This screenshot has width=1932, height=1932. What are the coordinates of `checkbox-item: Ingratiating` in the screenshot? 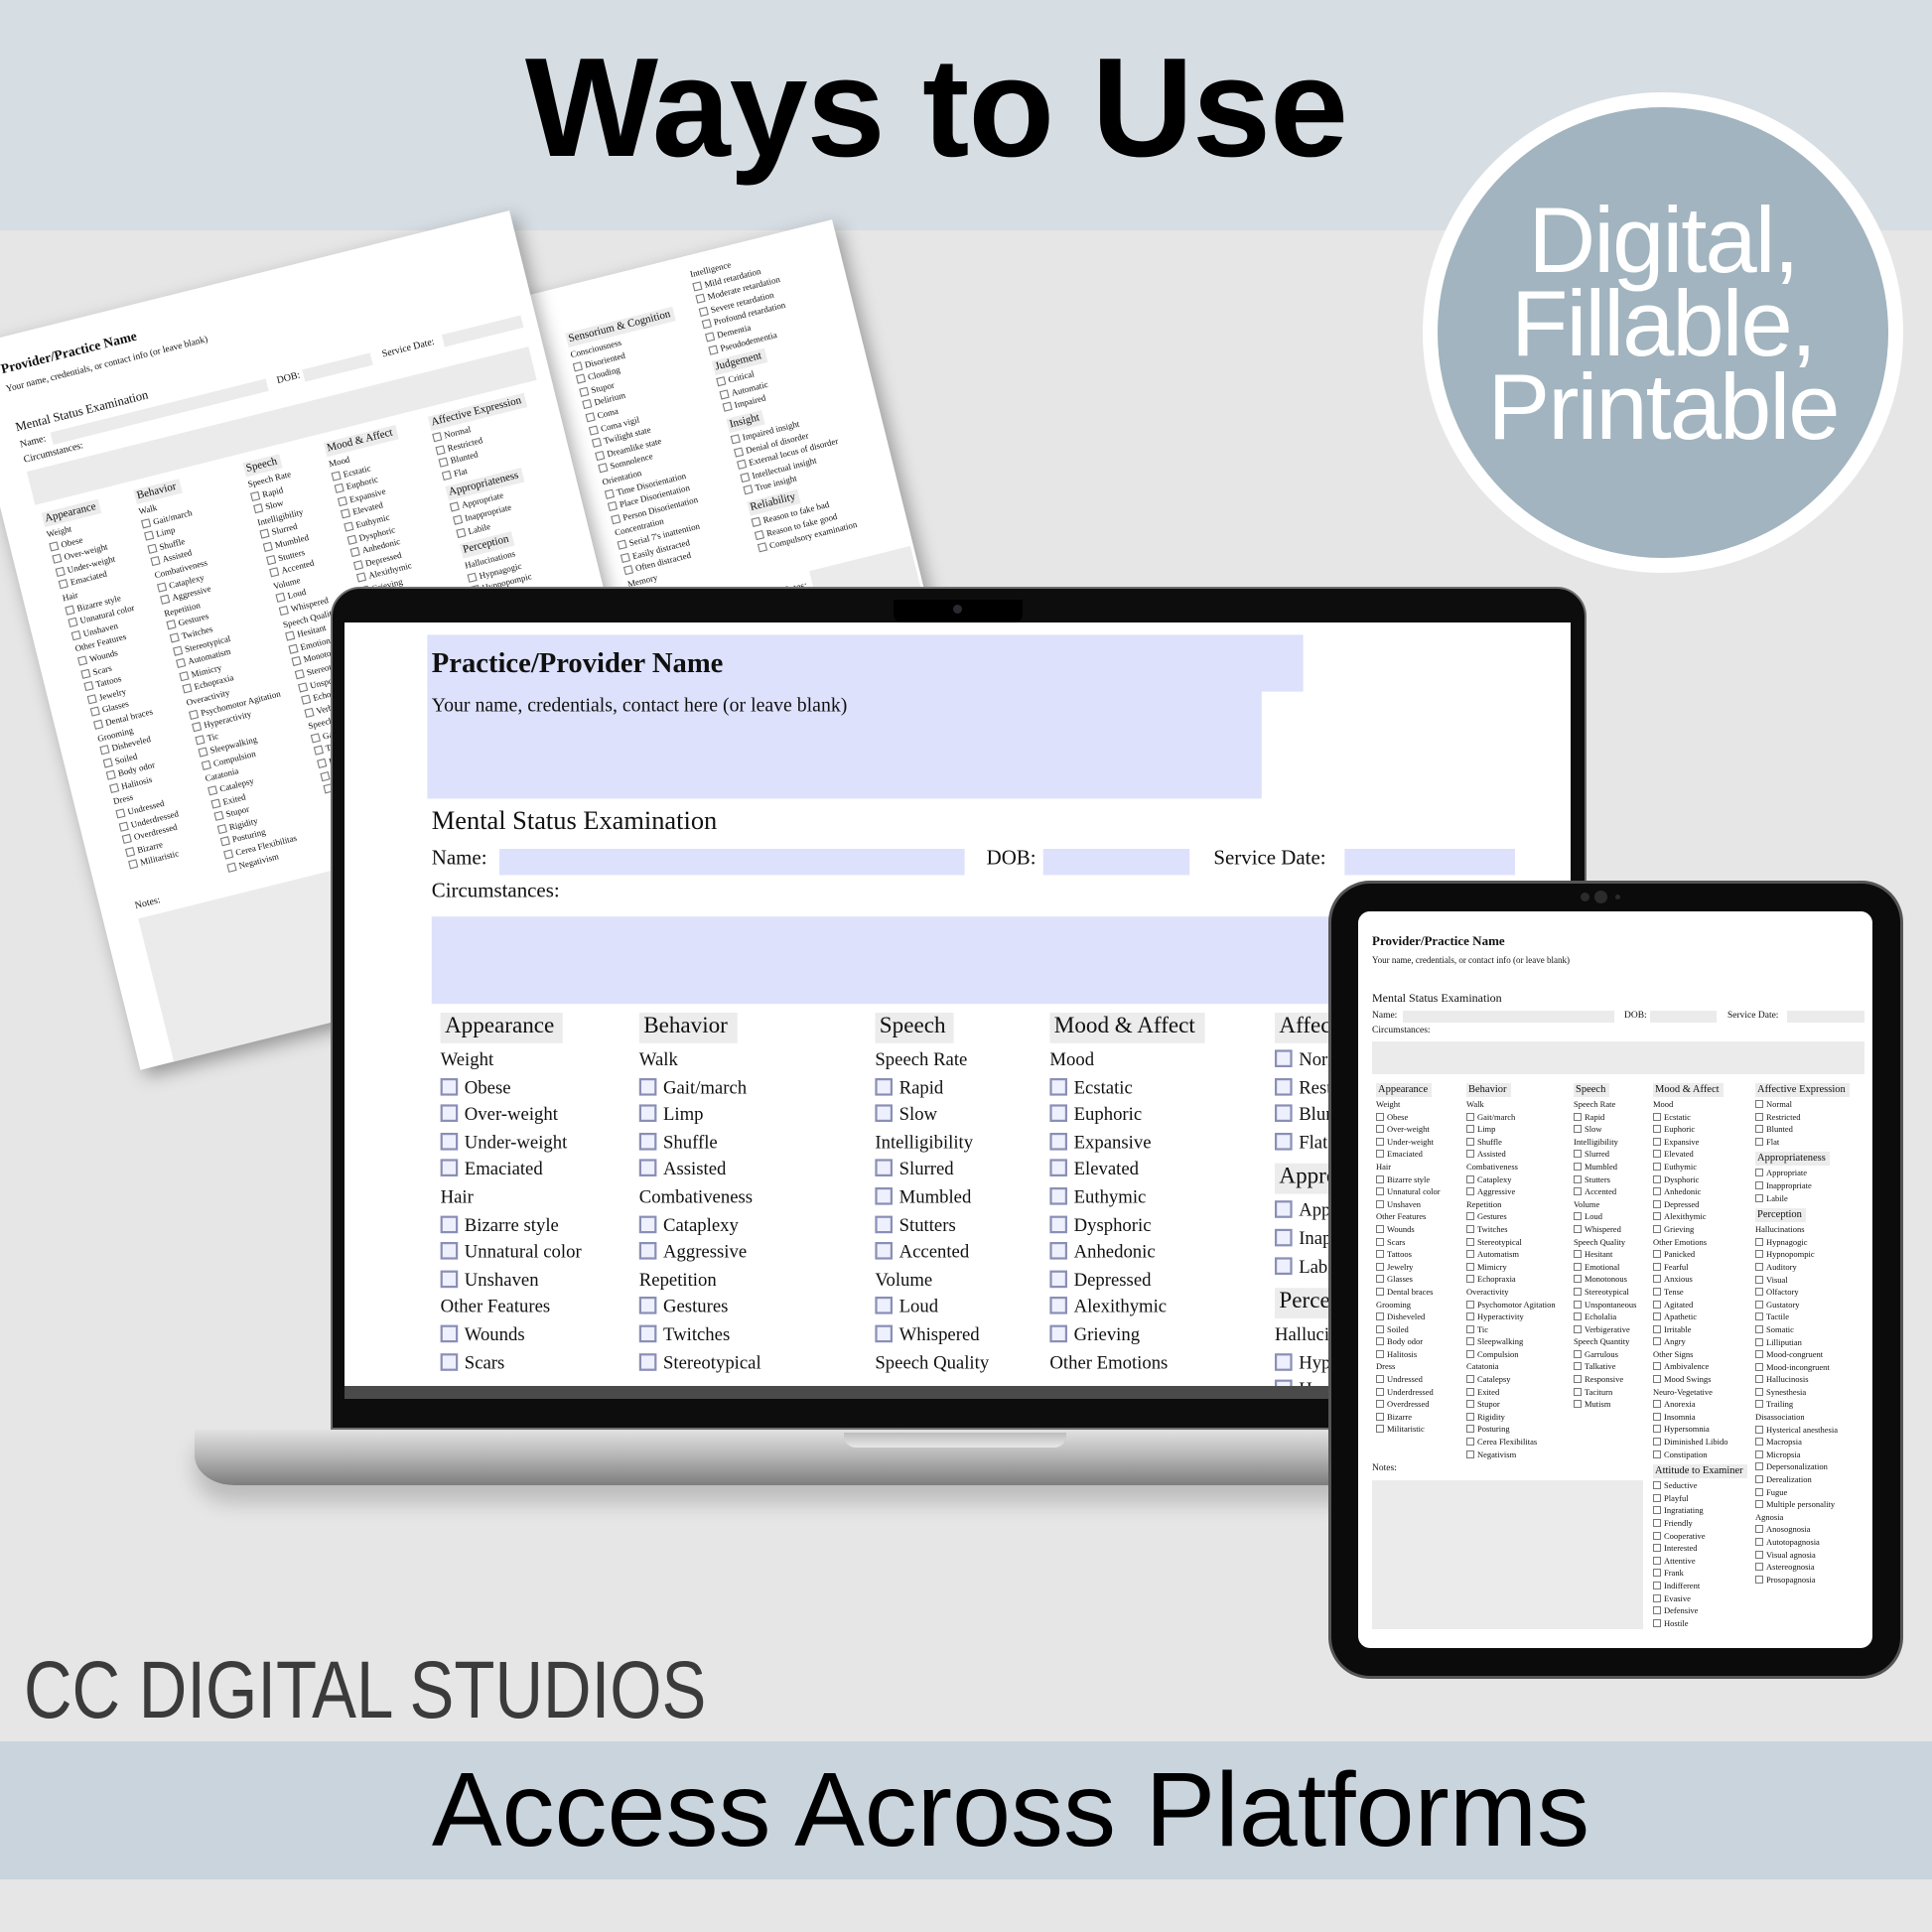 It's located at (1711, 1510).